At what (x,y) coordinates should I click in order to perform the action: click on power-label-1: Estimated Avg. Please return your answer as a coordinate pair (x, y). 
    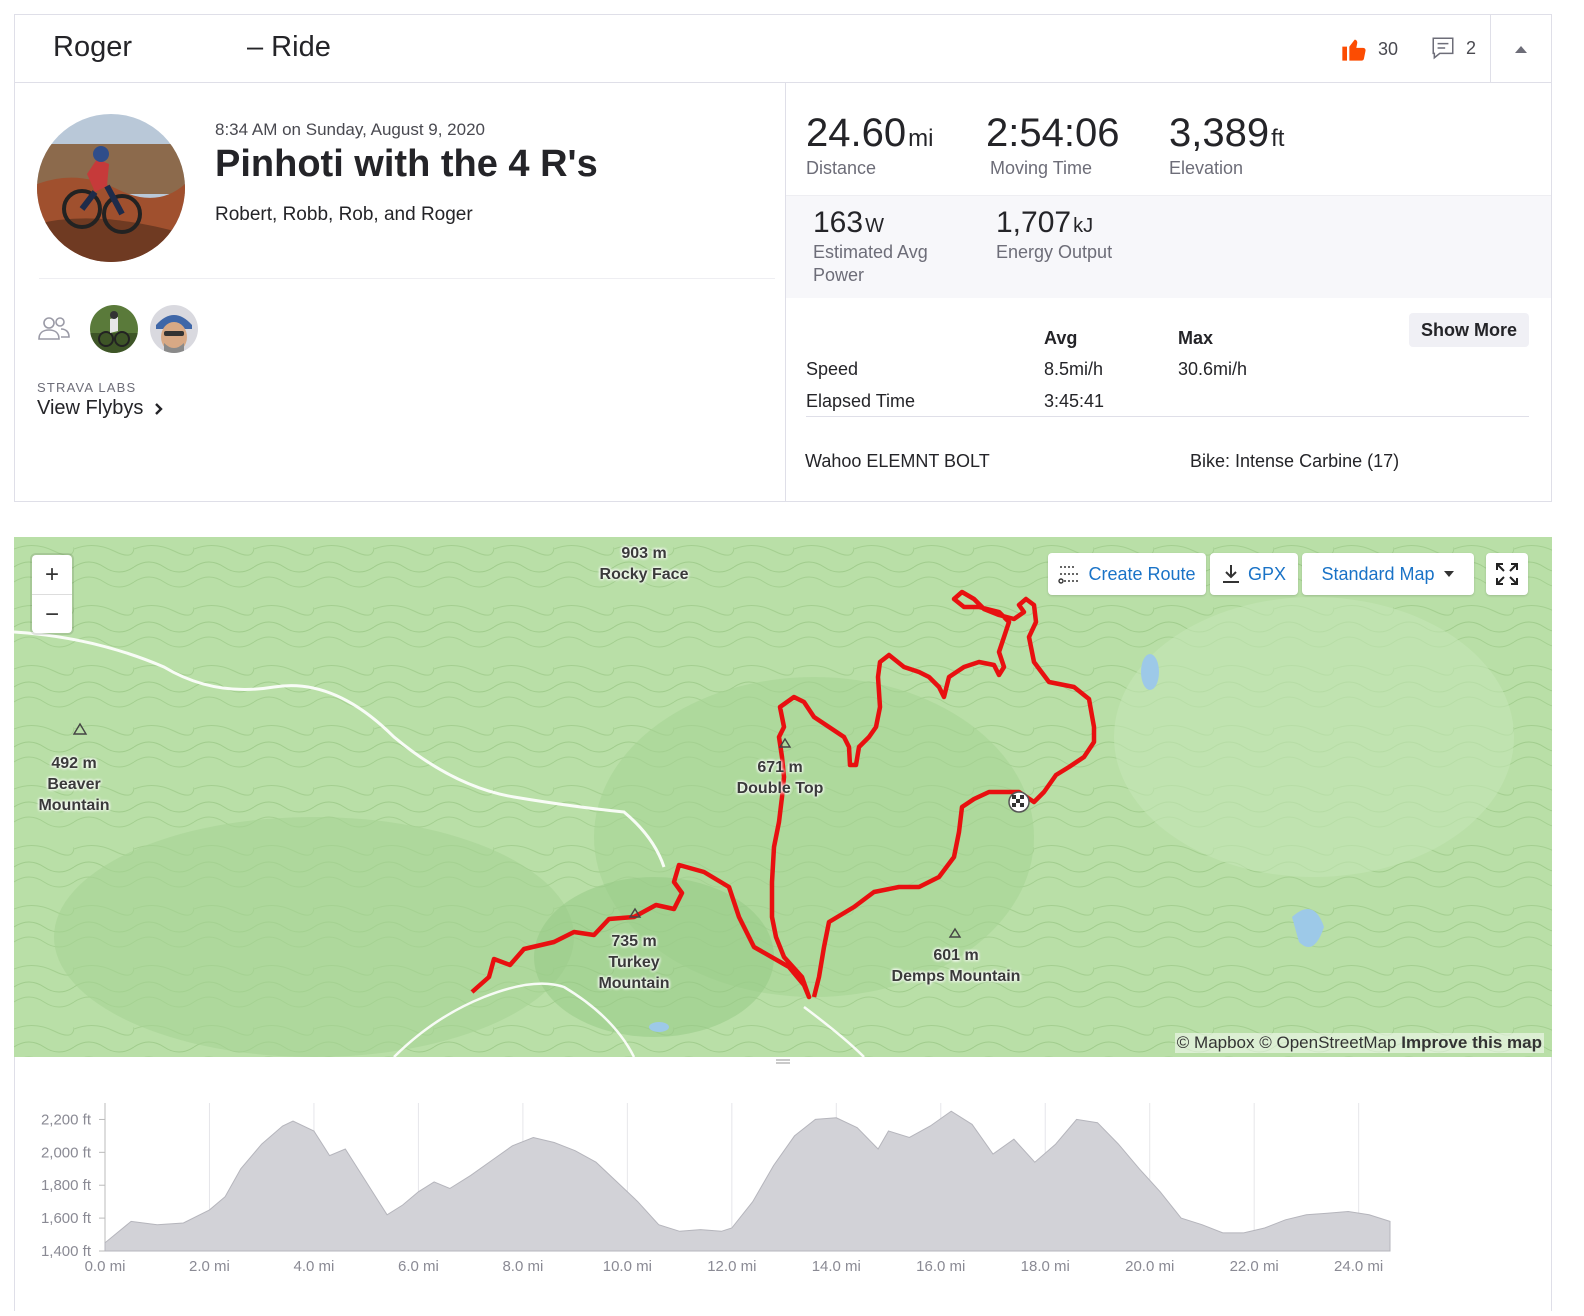
    Looking at the image, I should click on (870, 252).